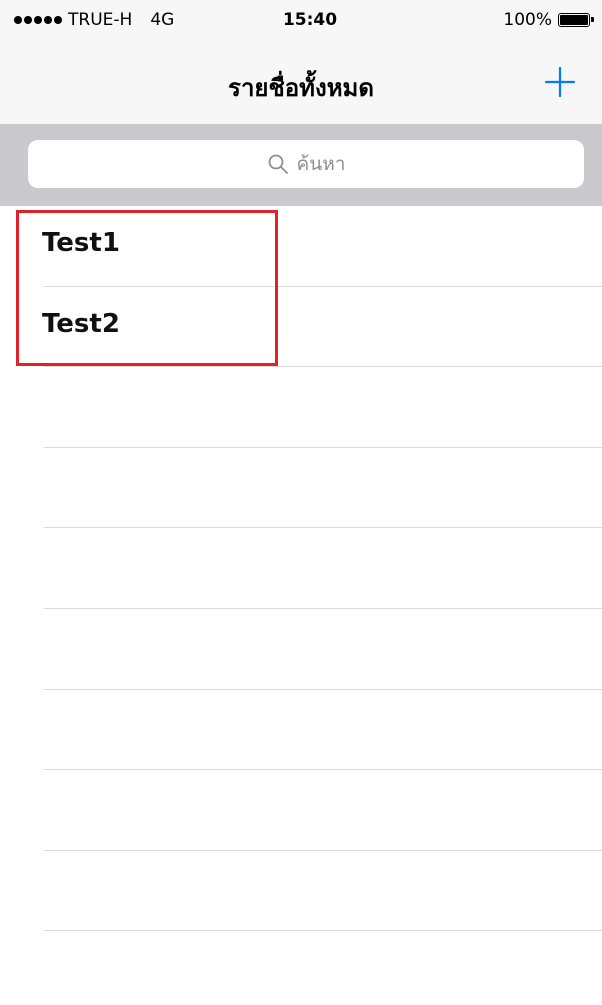 This screenshot has width=602, height=1005. I want to click on search-icon, so click(278, 164).